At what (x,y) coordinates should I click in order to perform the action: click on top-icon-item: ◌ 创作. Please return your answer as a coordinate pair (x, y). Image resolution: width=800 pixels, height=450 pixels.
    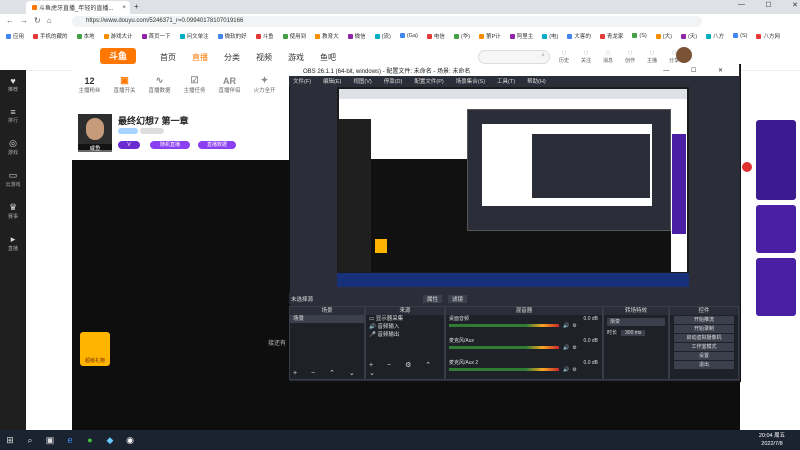
    Looking at the image, I should click on (630, 56).